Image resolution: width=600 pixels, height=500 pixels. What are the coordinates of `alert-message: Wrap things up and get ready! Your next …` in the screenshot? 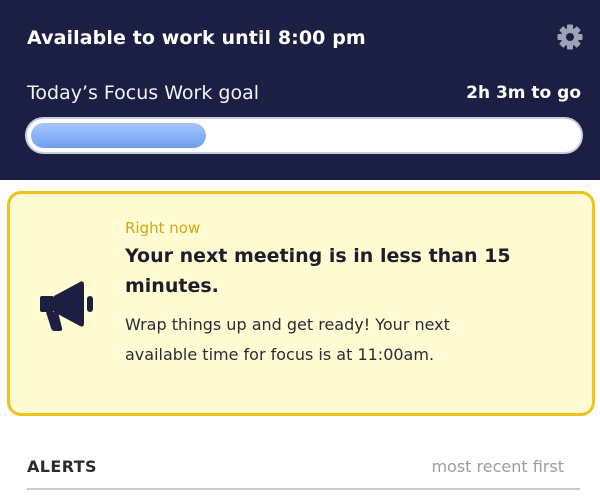 It's located at (287, 339).